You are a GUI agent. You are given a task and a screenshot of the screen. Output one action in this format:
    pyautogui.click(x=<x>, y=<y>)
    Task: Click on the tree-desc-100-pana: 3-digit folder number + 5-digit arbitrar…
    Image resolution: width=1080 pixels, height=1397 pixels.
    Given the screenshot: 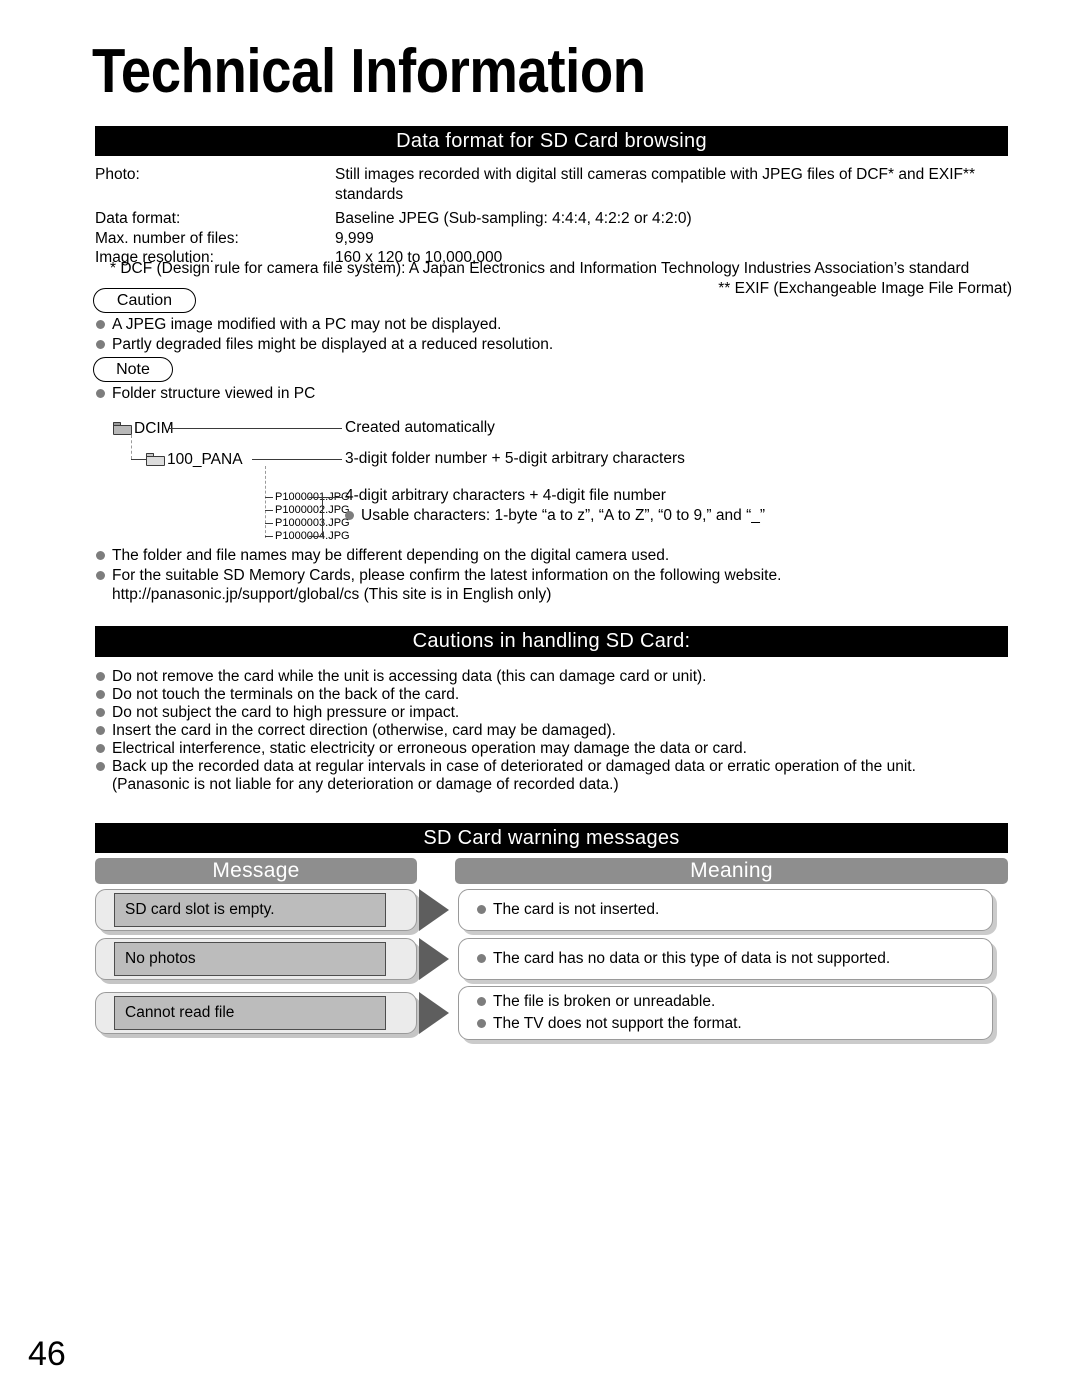 What is the action you would take?
    pyautogui.click(x=515, y=458)
    